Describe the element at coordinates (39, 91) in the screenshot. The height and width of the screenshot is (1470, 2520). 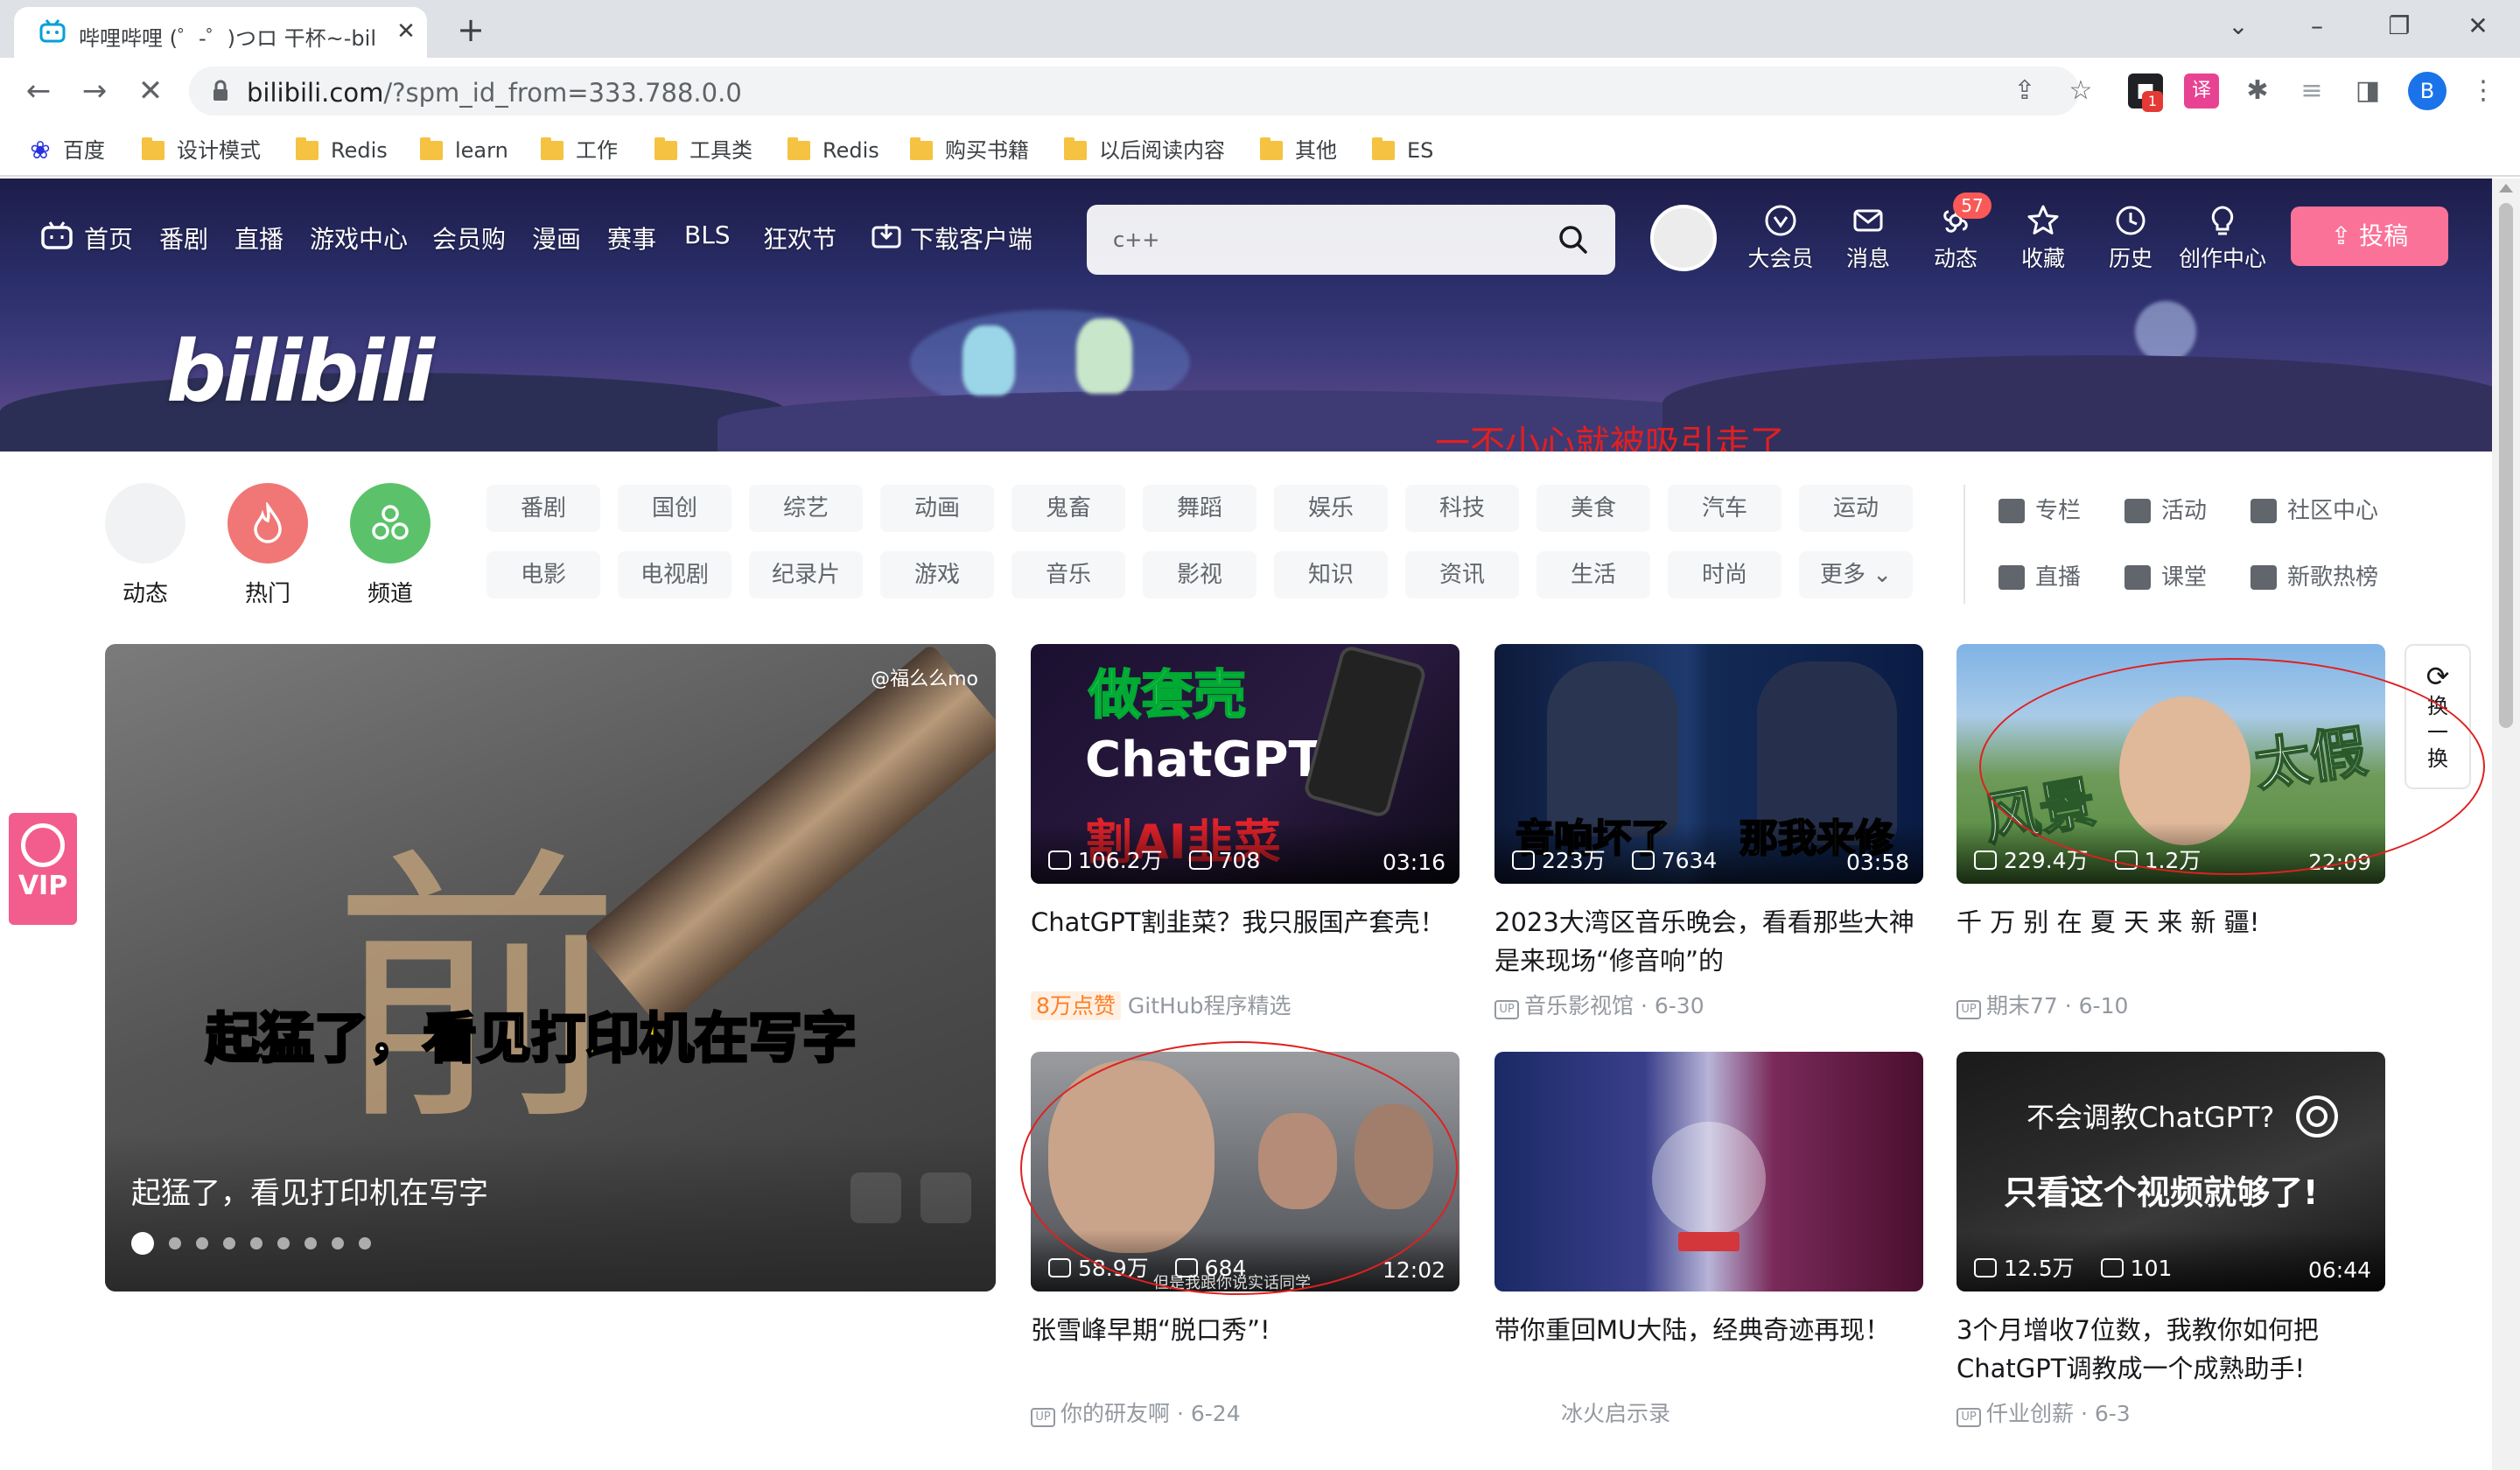
I see `back-icon: ←` at that location.